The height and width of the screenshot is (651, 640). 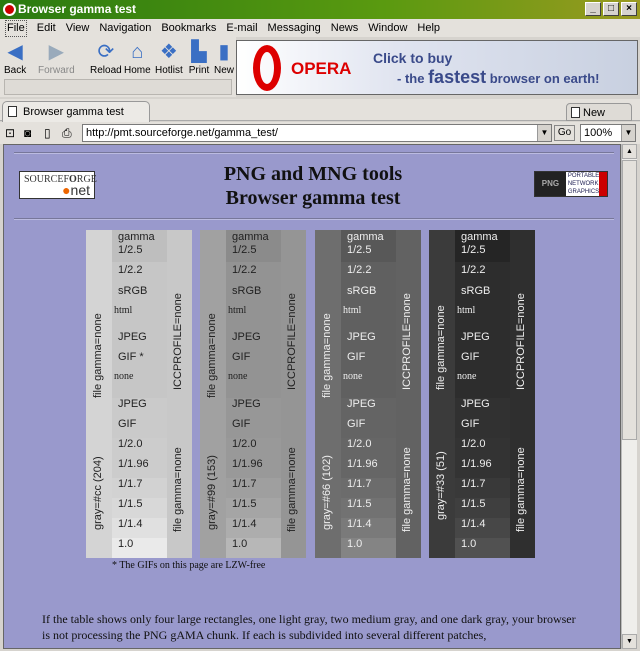 What do you see at coordinates (593, 9) in the screenshot?
I see `minimize-button: _` at bounding box center [593, 9].